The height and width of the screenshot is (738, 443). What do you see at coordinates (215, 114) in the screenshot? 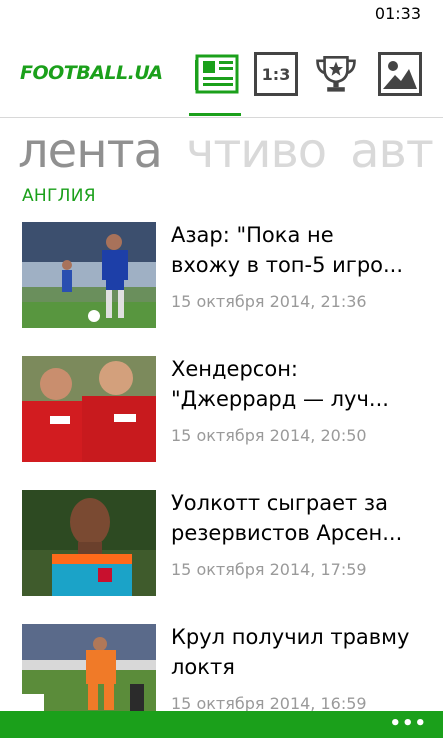
I see `active-tab-indicator` at bounding box center [215, 114].